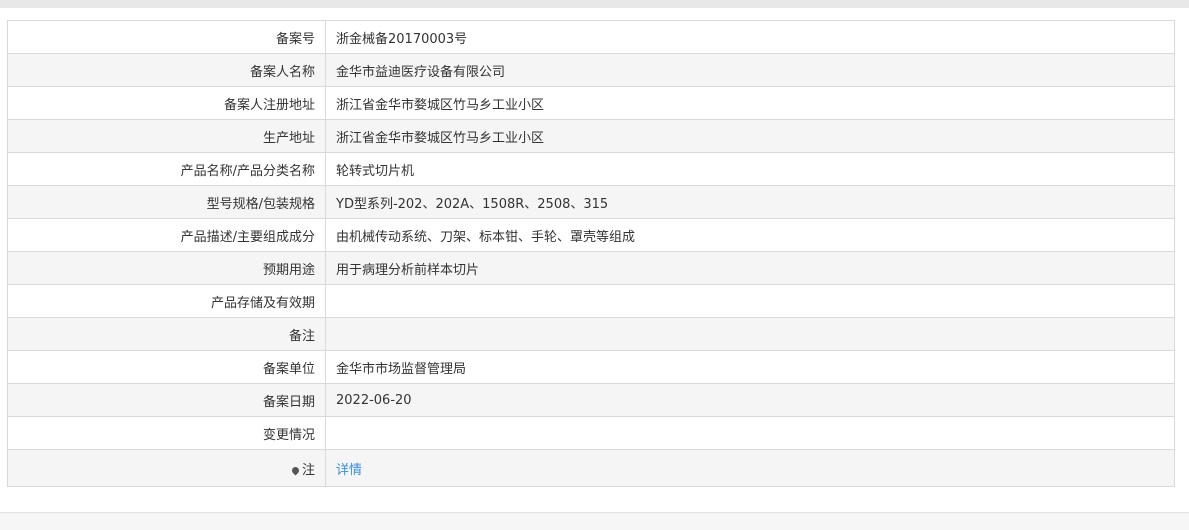 The height and width of the screenshot is (530, 1189). What do you see at coordinates (750, 202) in the screenshot?
I see `row-value: YD型系列-202、202A、1508R、2508、315` at bounding box center [750, 202].